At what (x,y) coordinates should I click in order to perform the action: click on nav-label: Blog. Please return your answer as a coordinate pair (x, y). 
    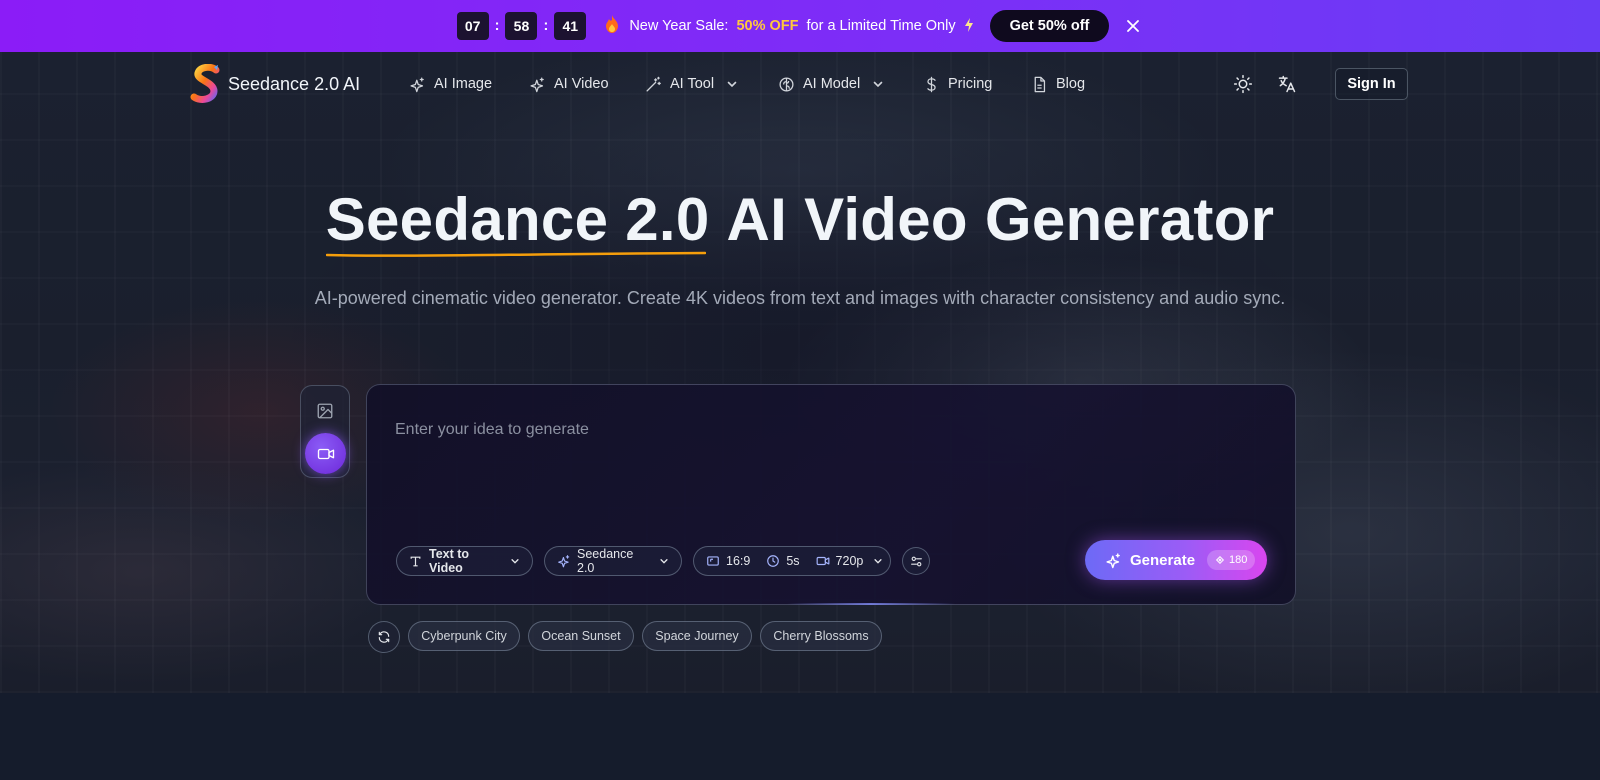
    Looking at the image, I should click on (1071, 84).